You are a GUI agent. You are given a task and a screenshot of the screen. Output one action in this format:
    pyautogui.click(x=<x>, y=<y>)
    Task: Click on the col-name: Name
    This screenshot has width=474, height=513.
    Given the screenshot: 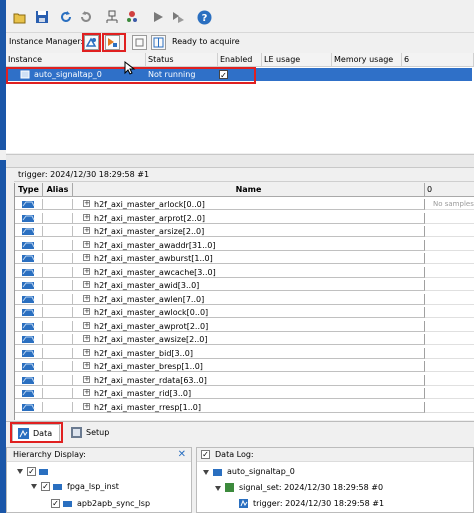 What is the action you would take?
    pyautogui.click(x=249, y=190)
    